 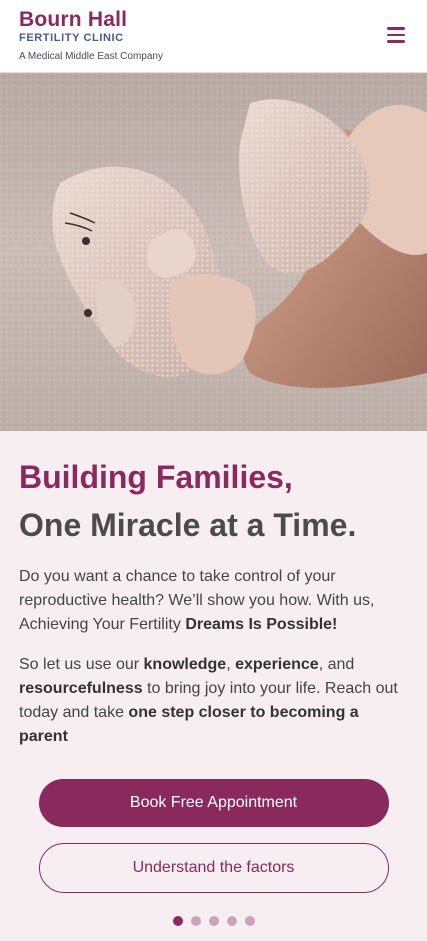 I want to click on hamburger-menu-icon, so click(x=396, y=35).